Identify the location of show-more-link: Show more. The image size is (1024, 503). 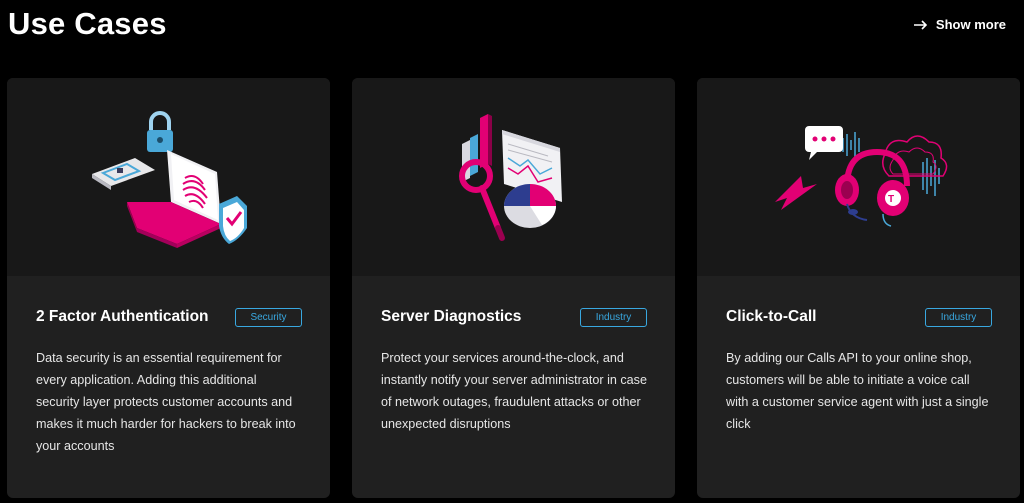
(959, 24).